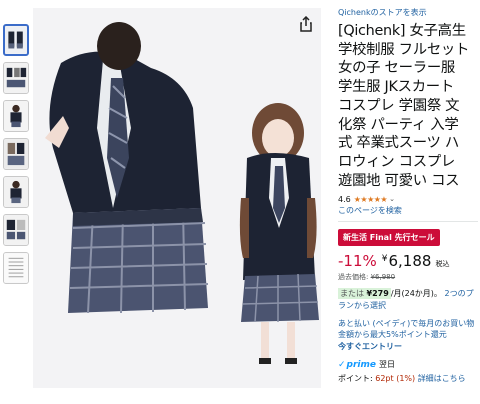 The image size is (480, 404). I want to click on title-line: 学校制服 フルセット, so click(404, 49).